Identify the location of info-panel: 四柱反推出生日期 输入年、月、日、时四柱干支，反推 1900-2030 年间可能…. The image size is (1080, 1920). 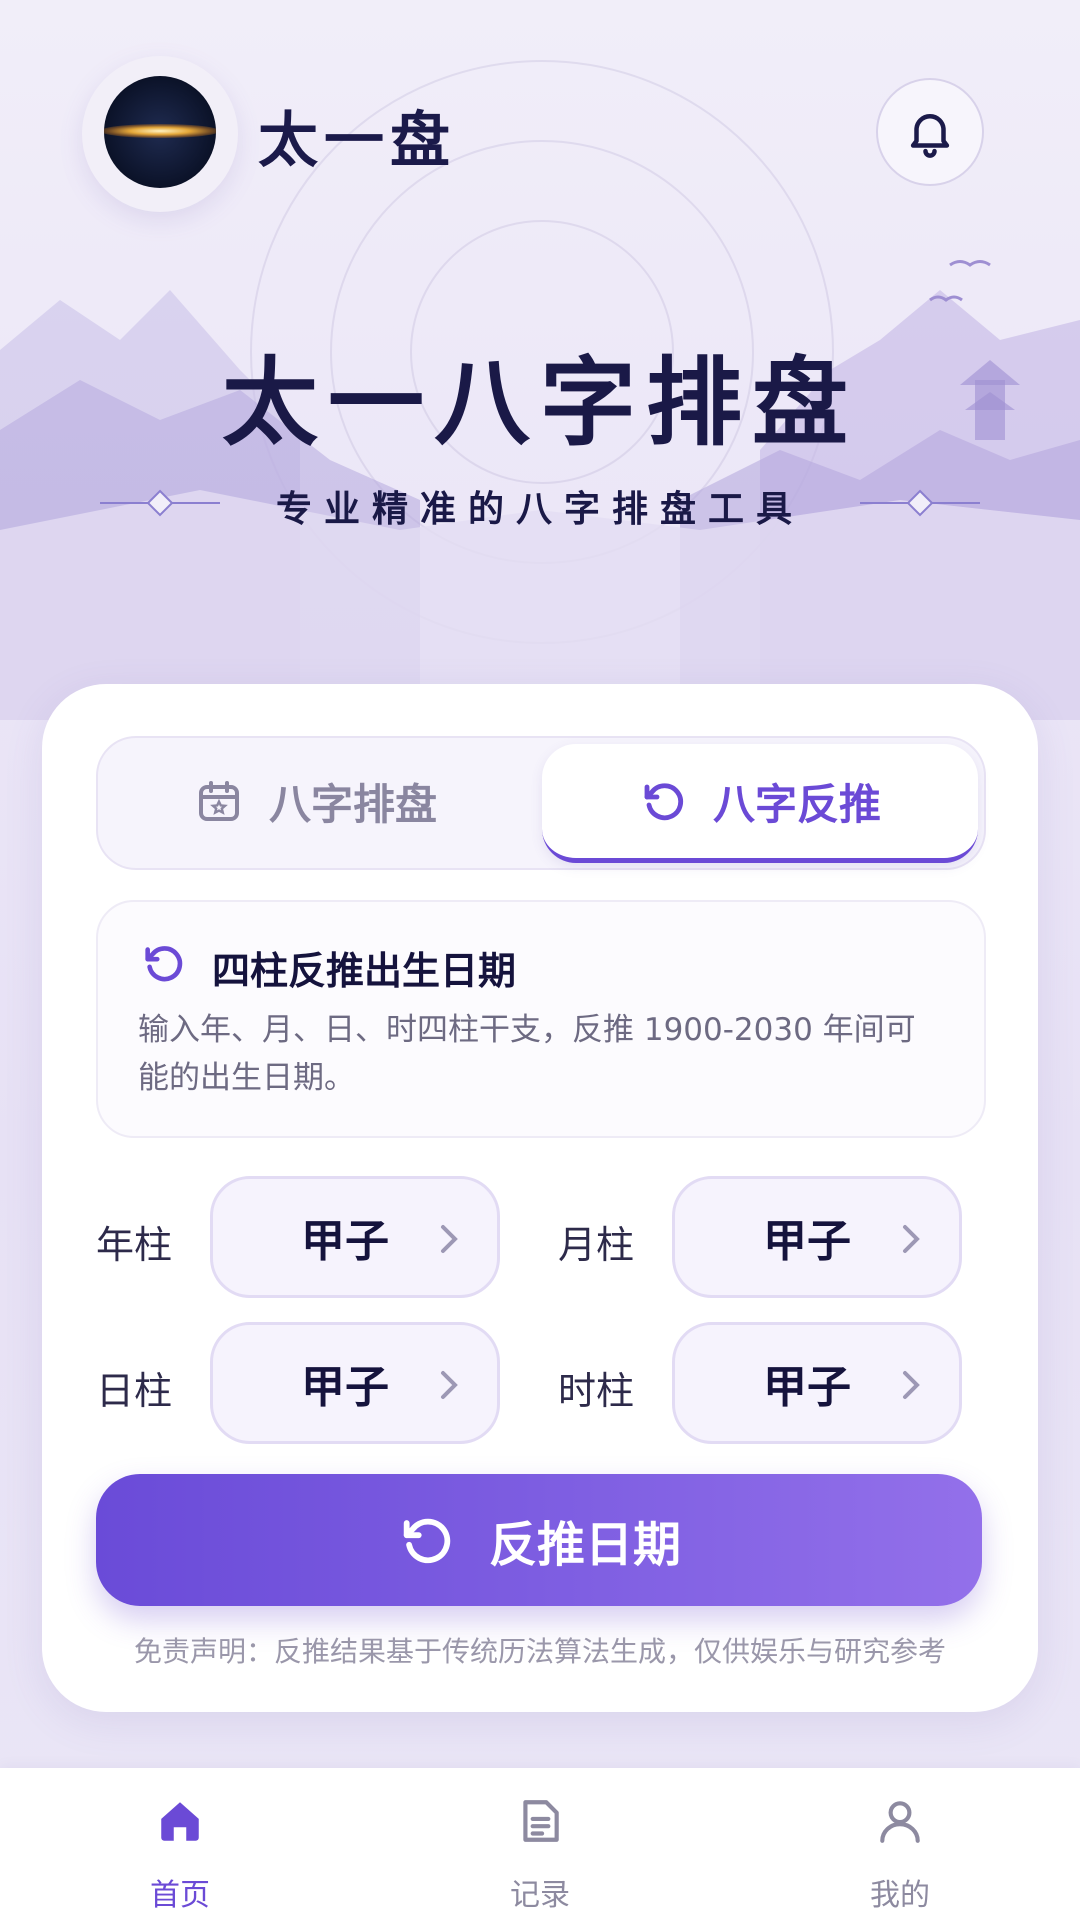
(541, 1019).